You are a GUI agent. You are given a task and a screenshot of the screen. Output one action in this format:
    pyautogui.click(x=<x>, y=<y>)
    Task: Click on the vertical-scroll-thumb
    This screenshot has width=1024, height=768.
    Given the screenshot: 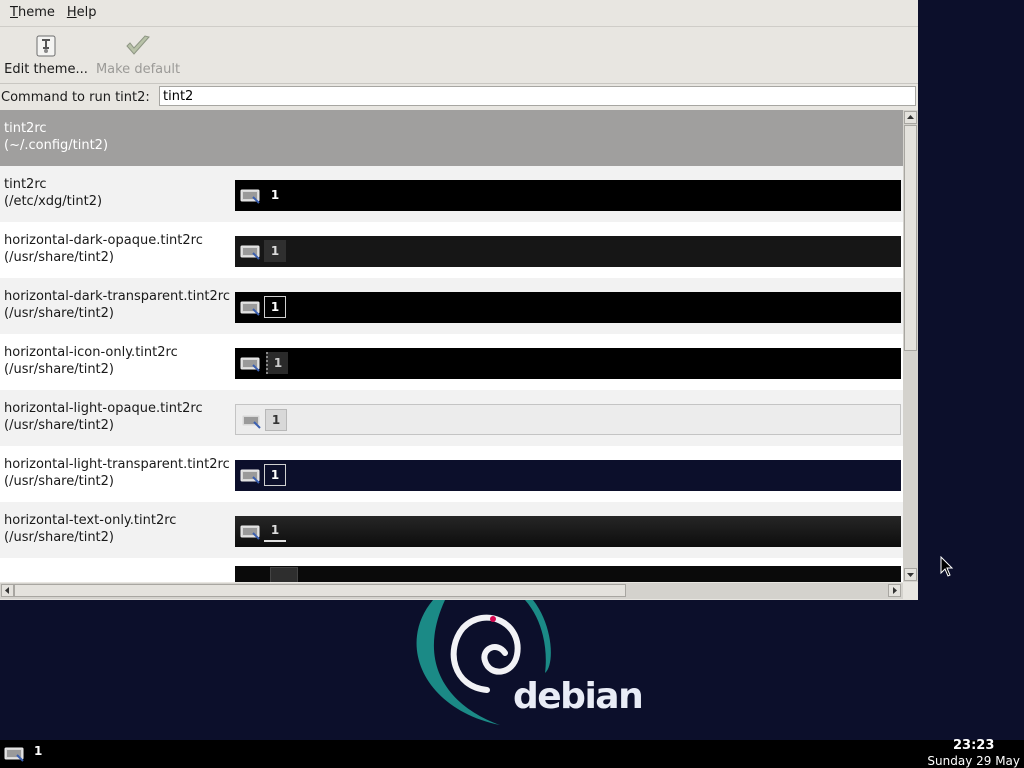 What is the action you would take?
    pyautogui.click(x=910, y=238)
    